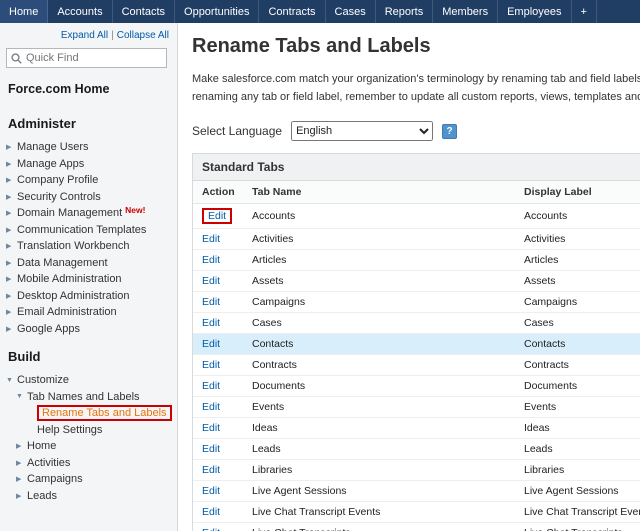  What do you see at coordinates (88, 164) in the screenshot?
I see `sidebar-item-manage-apps: ▶ Manage Apps` at bounding box center [88, 164].